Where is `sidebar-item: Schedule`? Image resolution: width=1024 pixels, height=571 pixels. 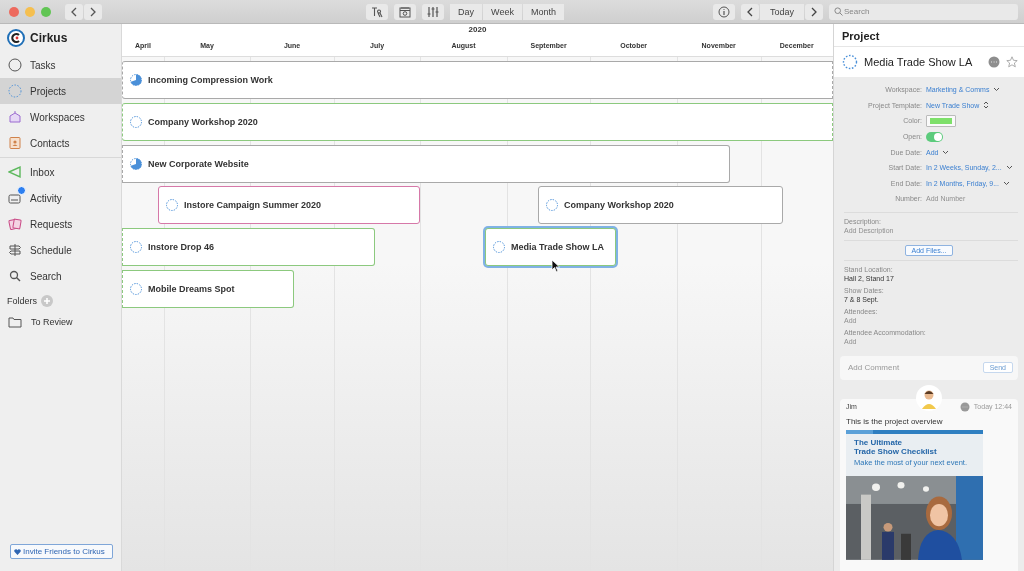 sidebar-item: Schedule is located at coordinates (60, 250).